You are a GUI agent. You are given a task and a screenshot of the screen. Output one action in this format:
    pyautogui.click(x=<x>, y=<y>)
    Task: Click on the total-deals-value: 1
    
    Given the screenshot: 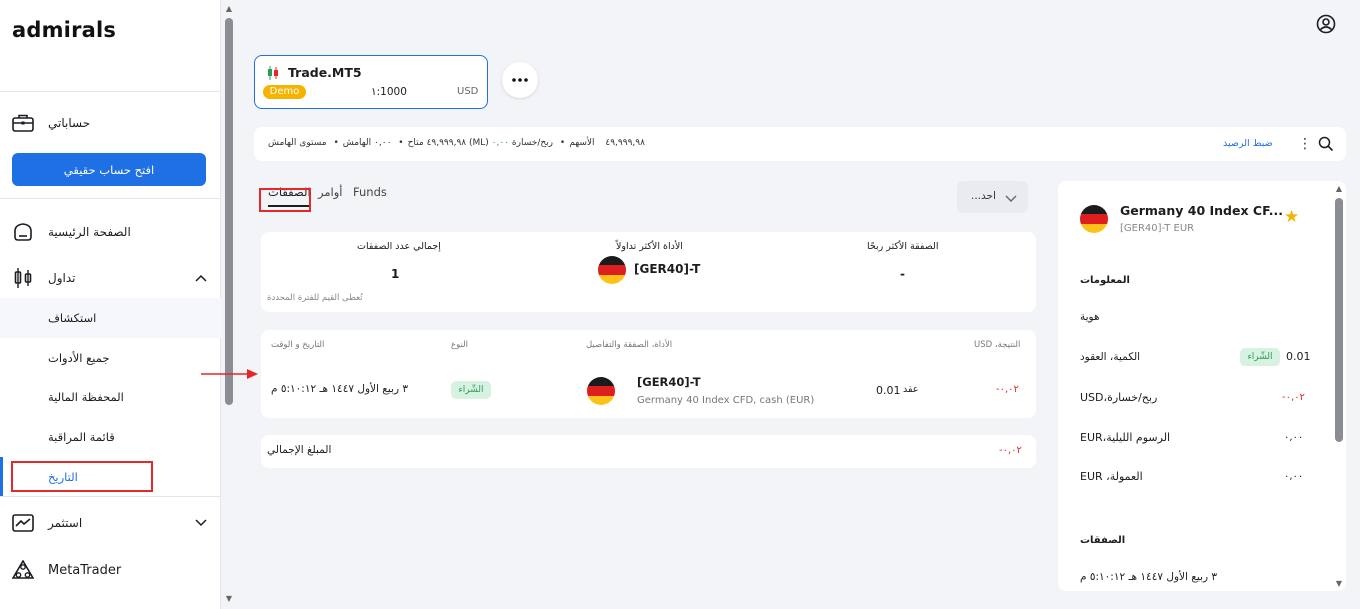 What is the action you would take?
    pyautogui.click(x=395, y=274)
    